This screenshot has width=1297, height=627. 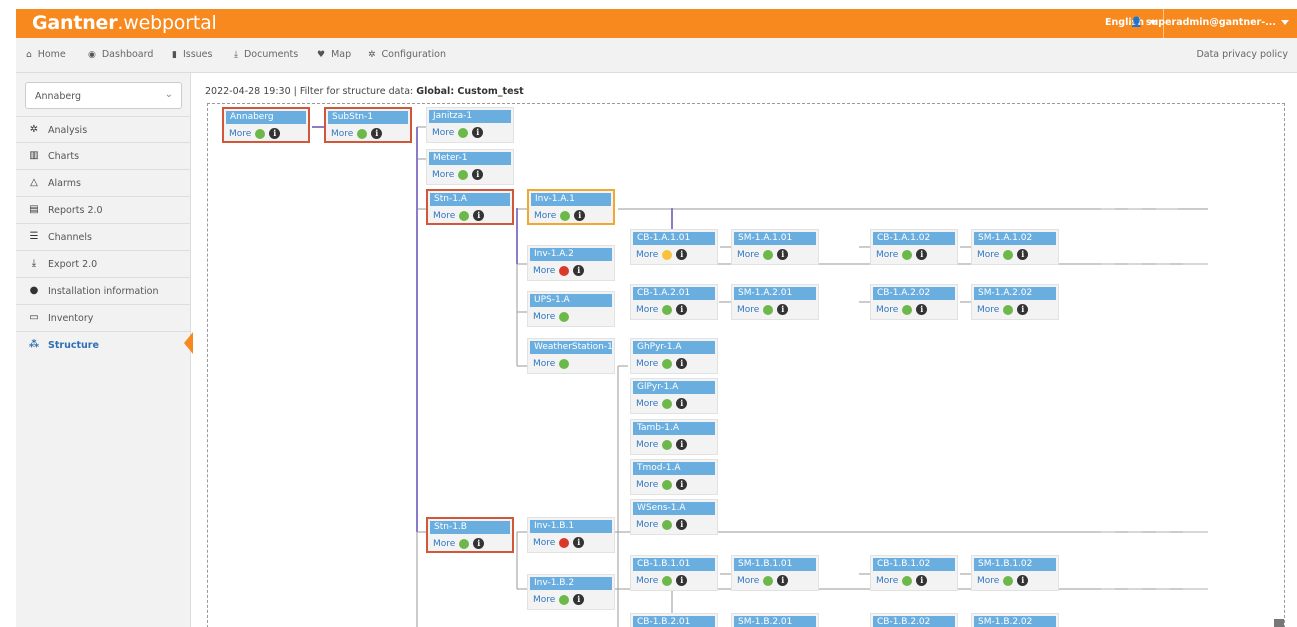 What do you see at coordinates (914, 621) in the screenshot?
I see `node-title: CB-1.B.2.02` at bounding box center [914, 621].